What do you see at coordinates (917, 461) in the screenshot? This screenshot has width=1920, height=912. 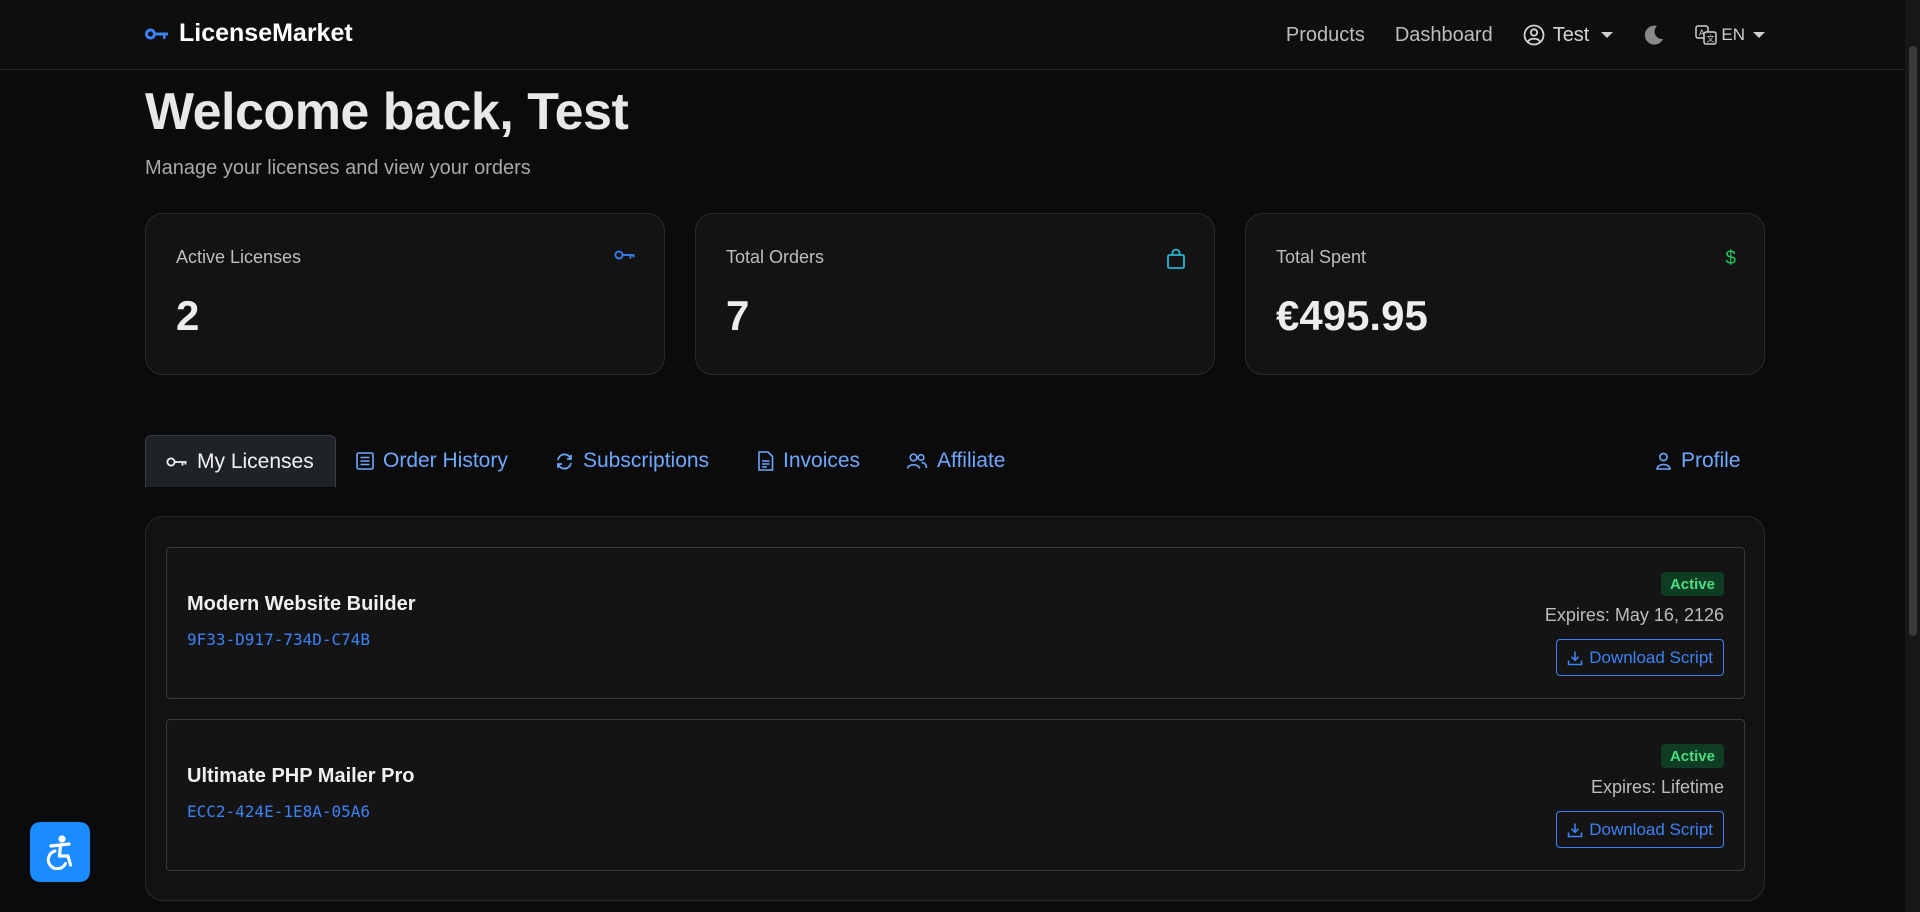 I see `people-icon` at bounding box center [917, 461].